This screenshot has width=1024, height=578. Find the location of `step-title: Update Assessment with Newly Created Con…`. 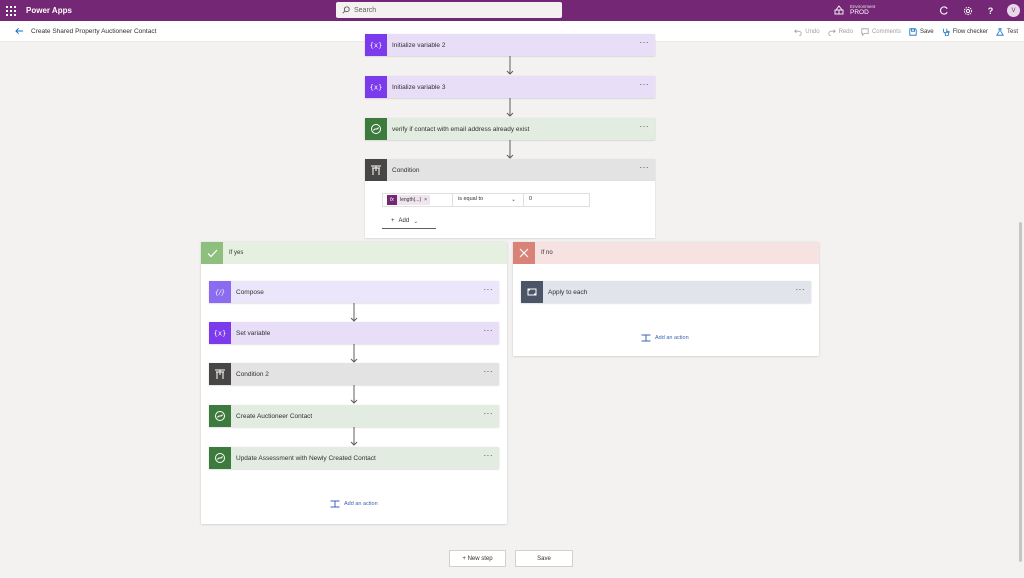

step-title: Update Assessment with Newly Created Con… is located at coordinates (306, 458).